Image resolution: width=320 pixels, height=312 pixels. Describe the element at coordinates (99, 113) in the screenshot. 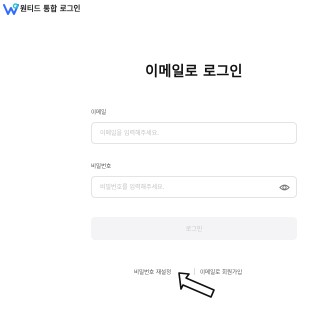

I see `email-label: 이메일` at that location.